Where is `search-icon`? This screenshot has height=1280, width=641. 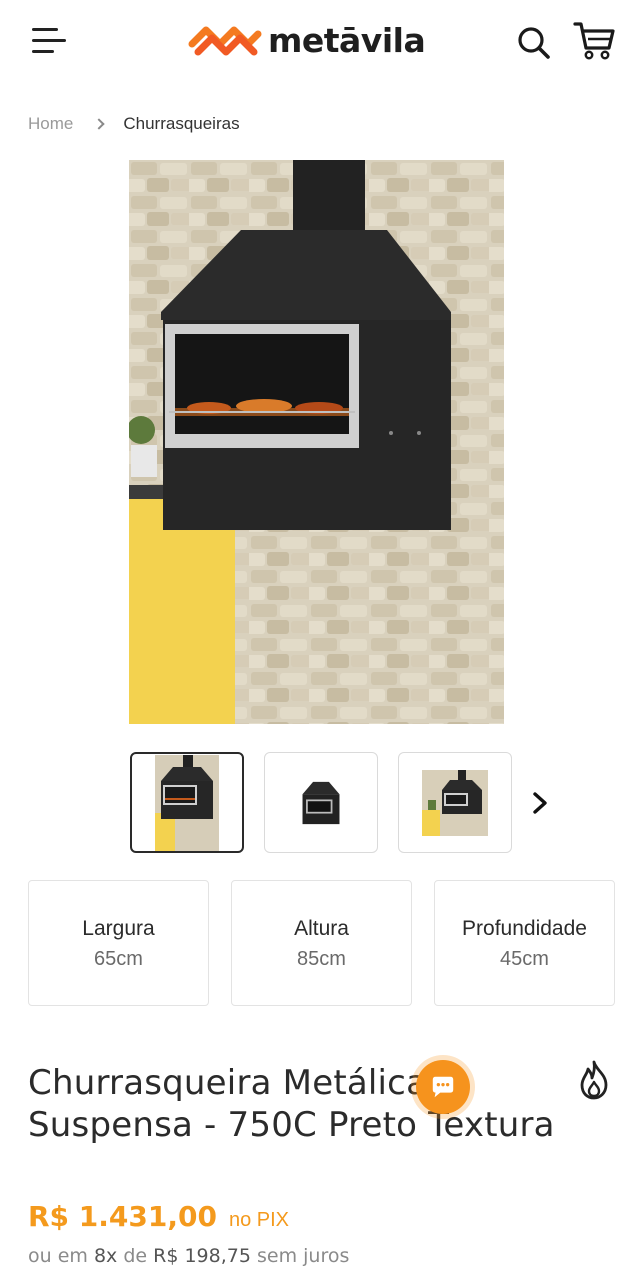 search-icon is located at coordinates (534, 42).